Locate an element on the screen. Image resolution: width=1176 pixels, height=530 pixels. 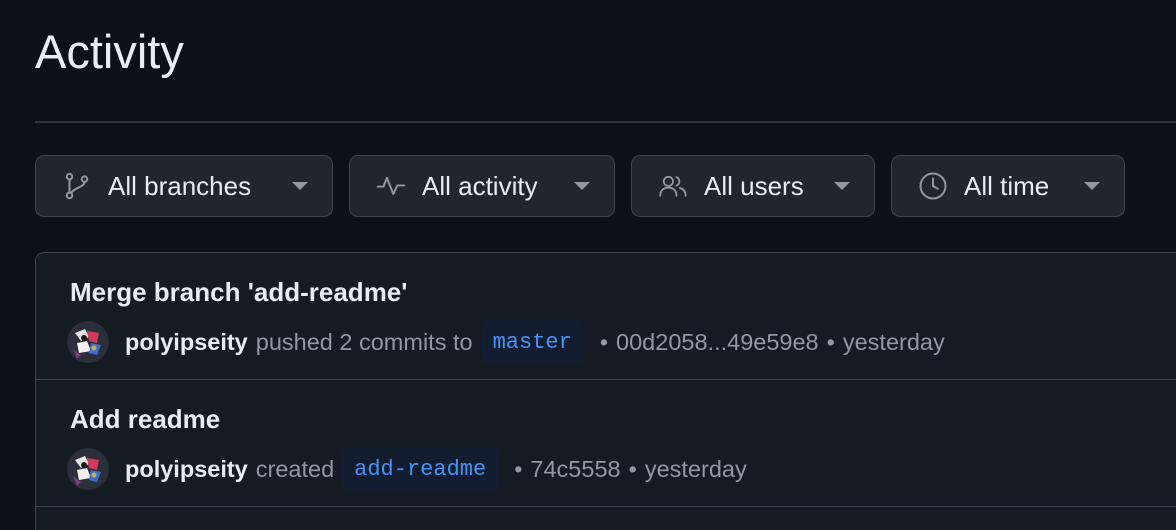
action-text: created is located at coordinates (295, 468).